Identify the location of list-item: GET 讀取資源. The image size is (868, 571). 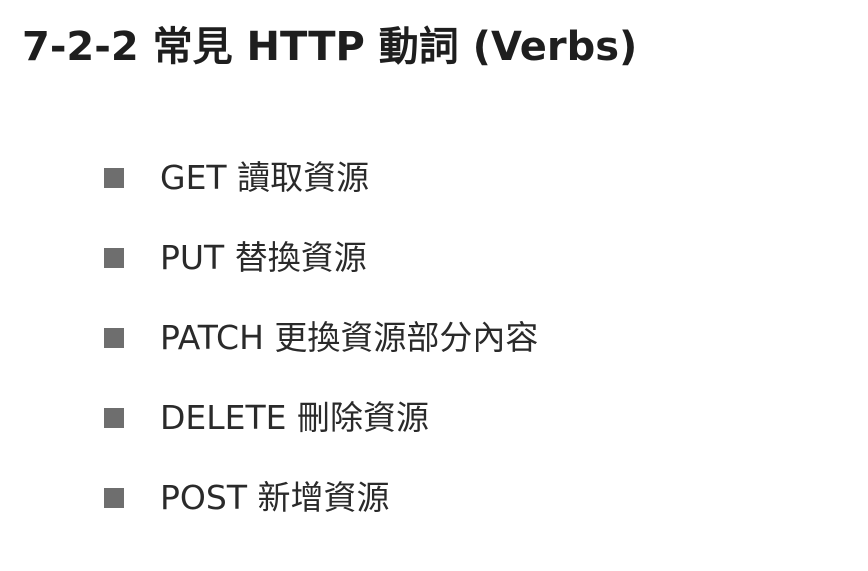
(321, 178).